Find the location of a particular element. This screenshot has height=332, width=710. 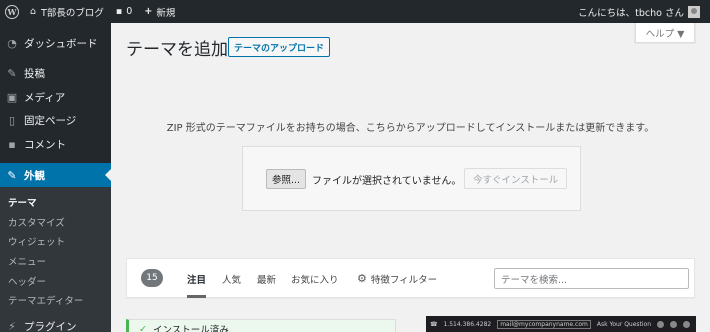

sidebar-item-dashboard: ◔ ダッシュボード is located at coordinates (55, 43).